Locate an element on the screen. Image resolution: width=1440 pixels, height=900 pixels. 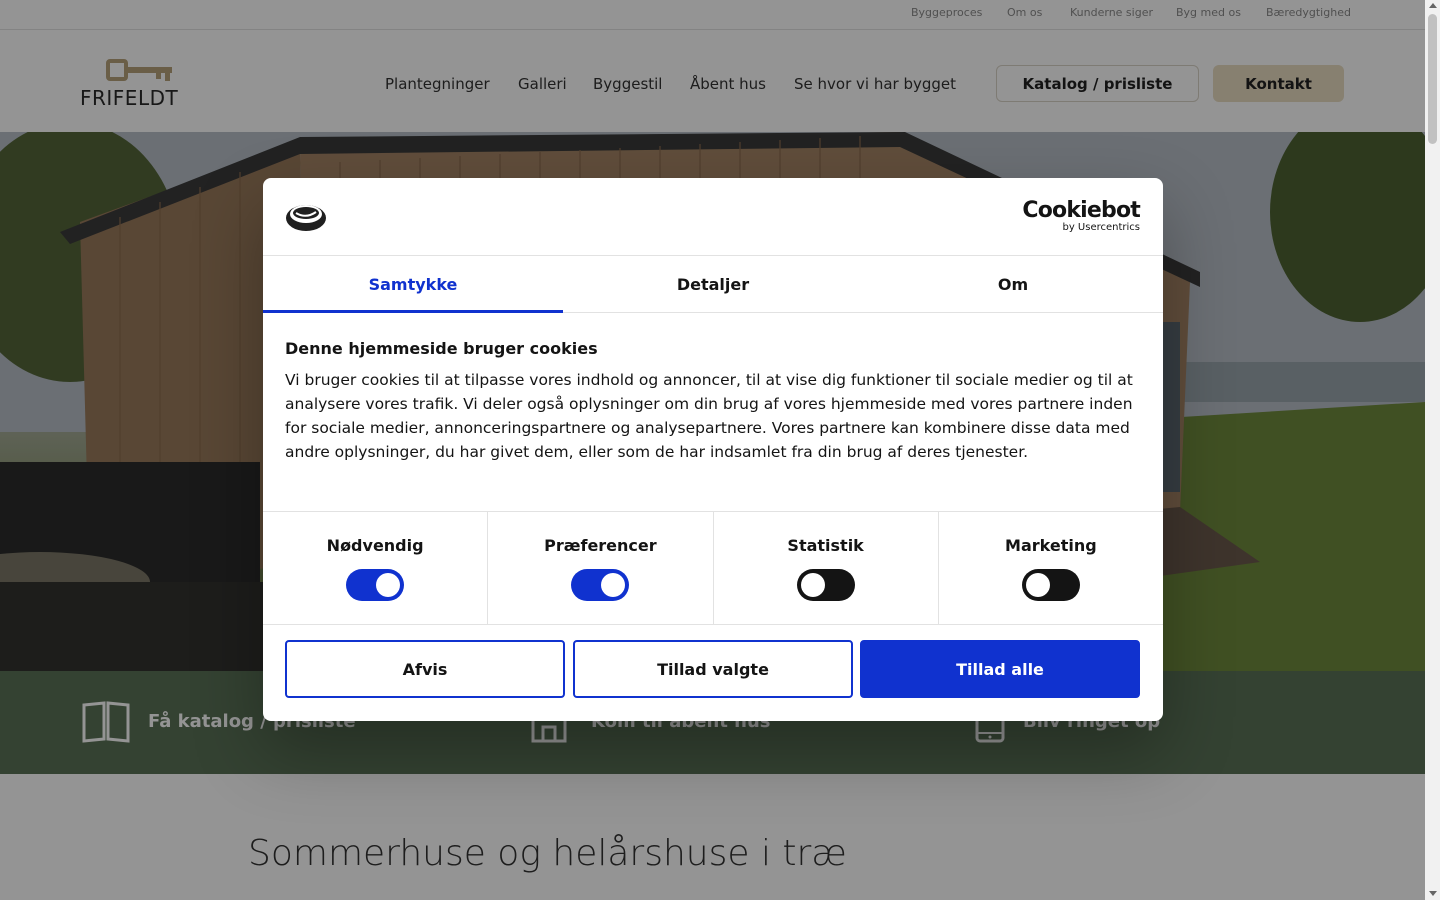
page-scrollbar is located at coordinates (1432, 450).